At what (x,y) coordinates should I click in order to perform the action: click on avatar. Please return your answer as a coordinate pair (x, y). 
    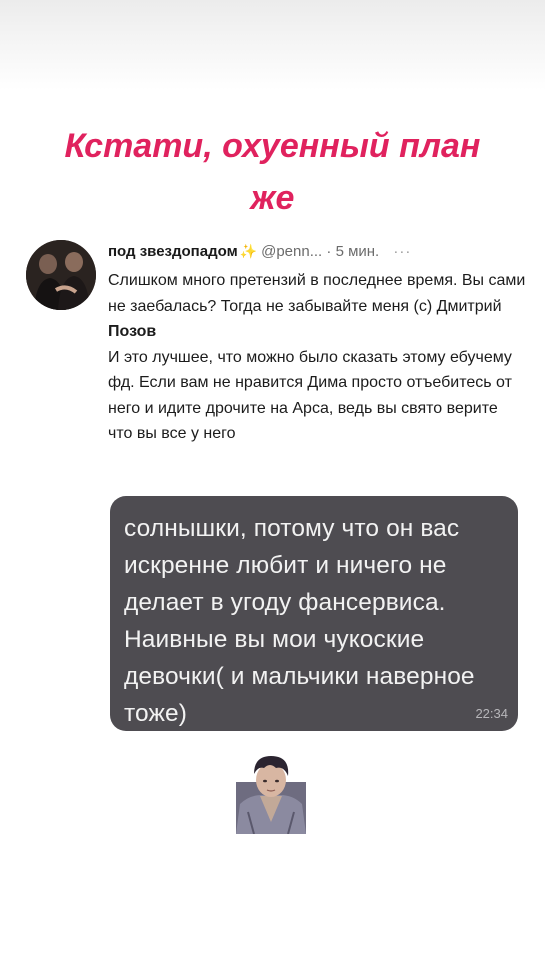
    Looking at the image, I should click on (61, 275).